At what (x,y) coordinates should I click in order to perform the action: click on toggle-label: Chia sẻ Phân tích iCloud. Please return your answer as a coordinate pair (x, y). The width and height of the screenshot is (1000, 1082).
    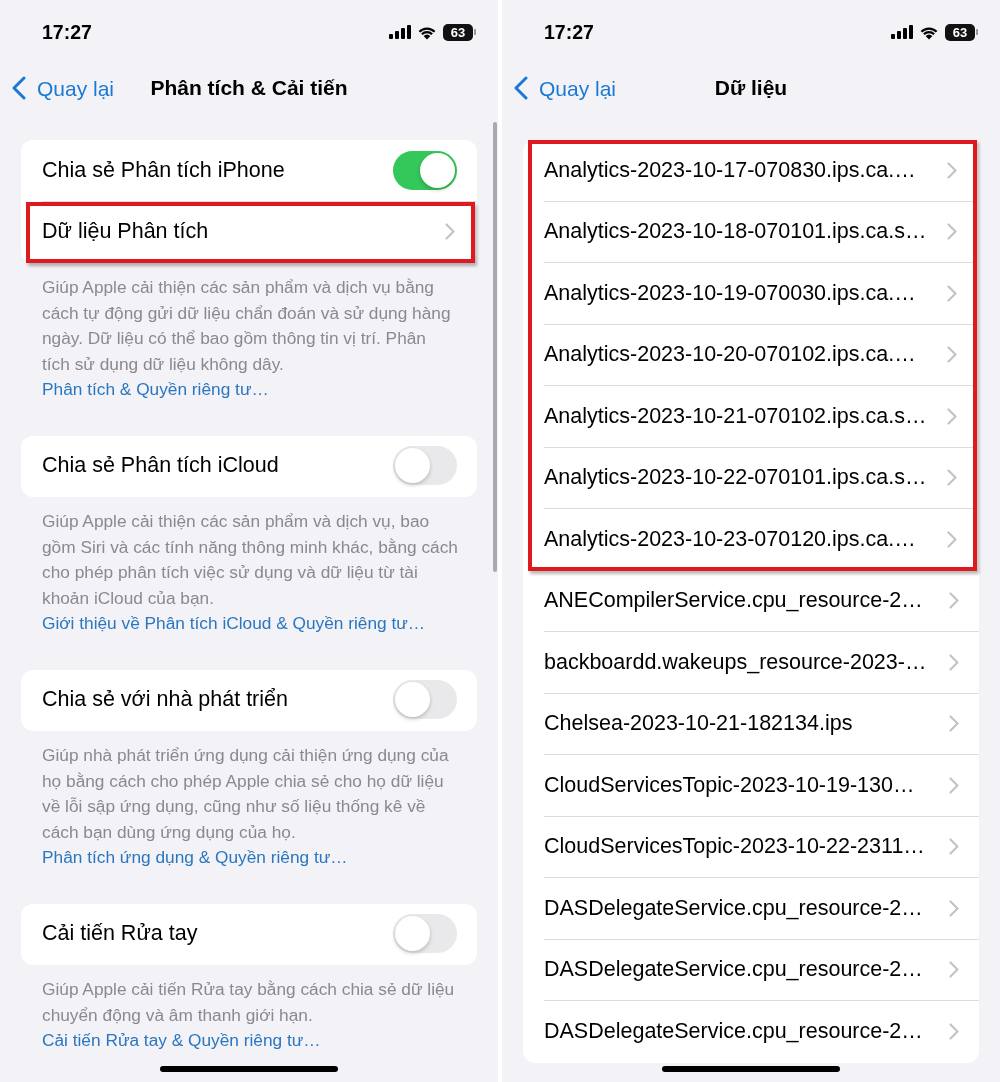
    Looking at the image, I should click on (160, 466).